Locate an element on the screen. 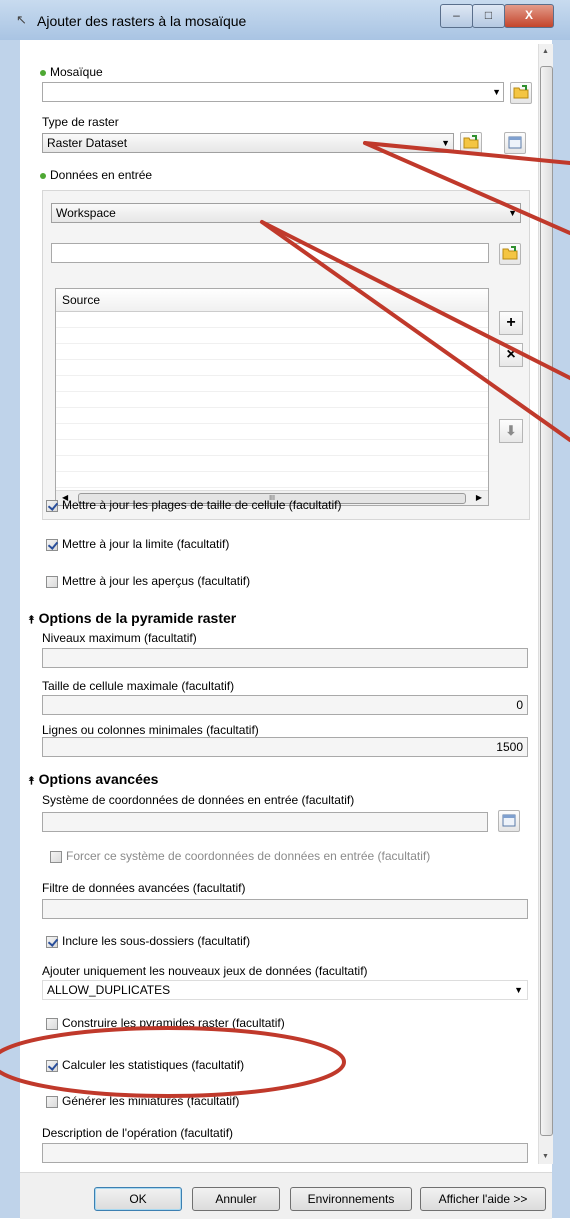  raster-type-properties-button is located at coordinates (515, 143).